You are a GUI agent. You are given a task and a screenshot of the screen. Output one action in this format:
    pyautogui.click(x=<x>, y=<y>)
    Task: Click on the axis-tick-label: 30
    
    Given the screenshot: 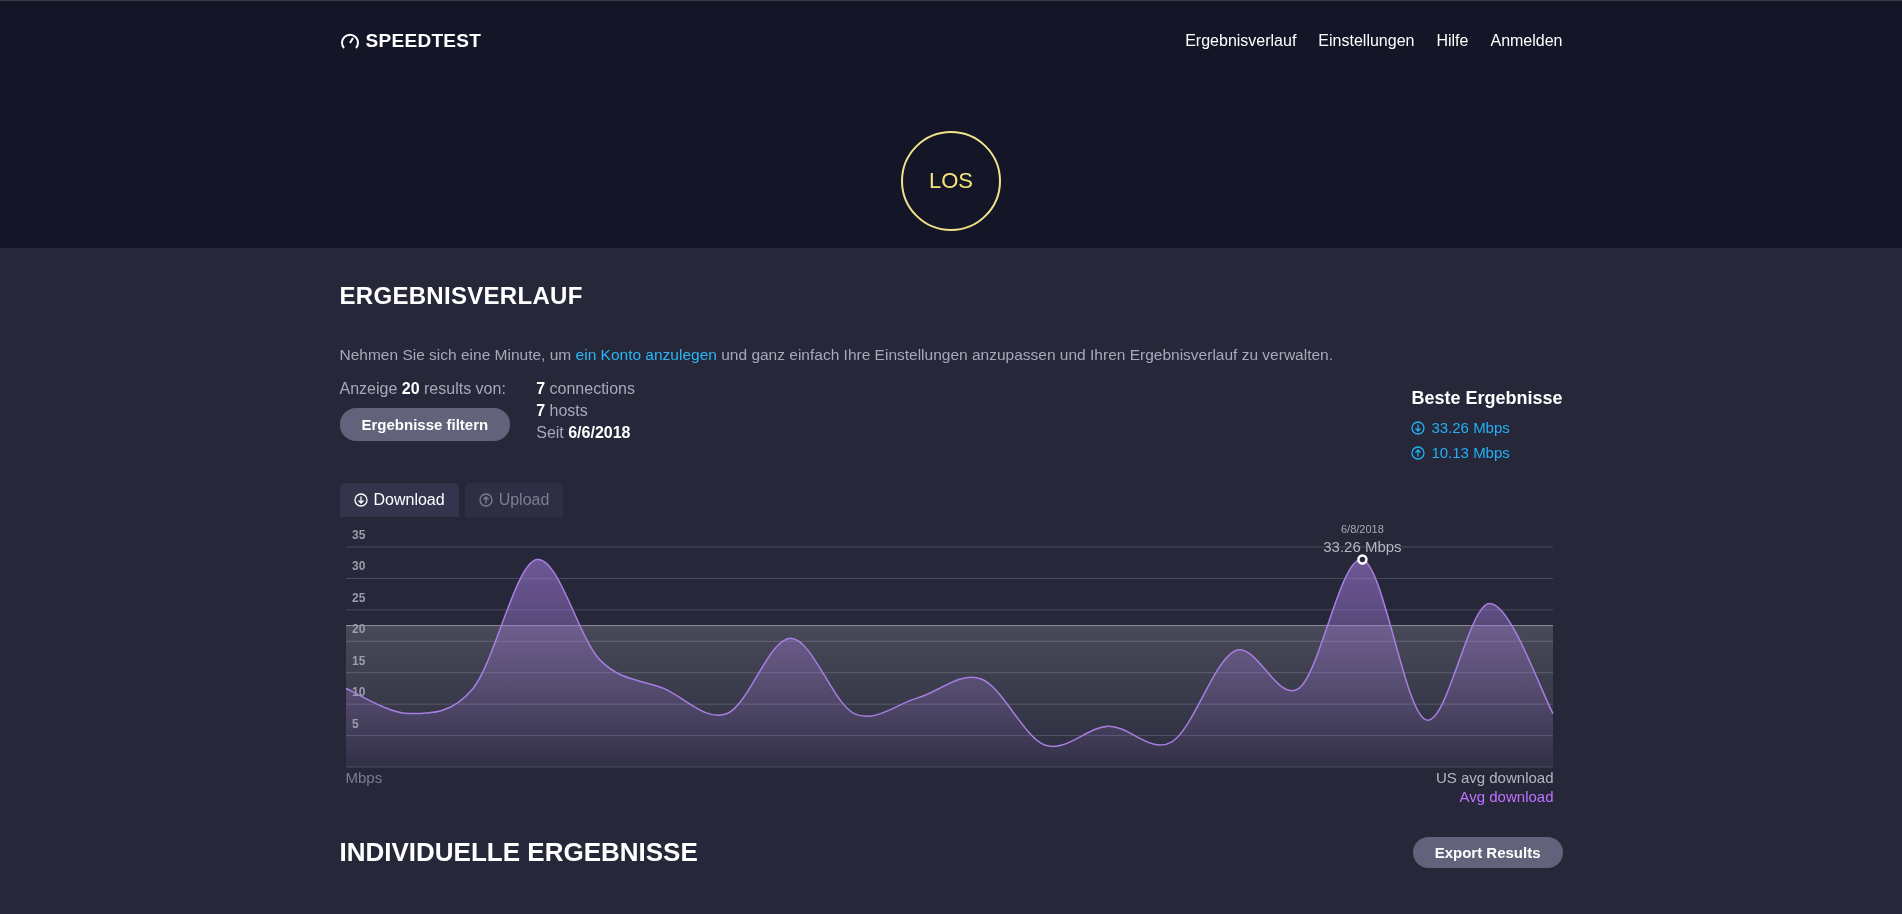 What is the action you would take?
    pyautogui.click(x=358, y=566)
    